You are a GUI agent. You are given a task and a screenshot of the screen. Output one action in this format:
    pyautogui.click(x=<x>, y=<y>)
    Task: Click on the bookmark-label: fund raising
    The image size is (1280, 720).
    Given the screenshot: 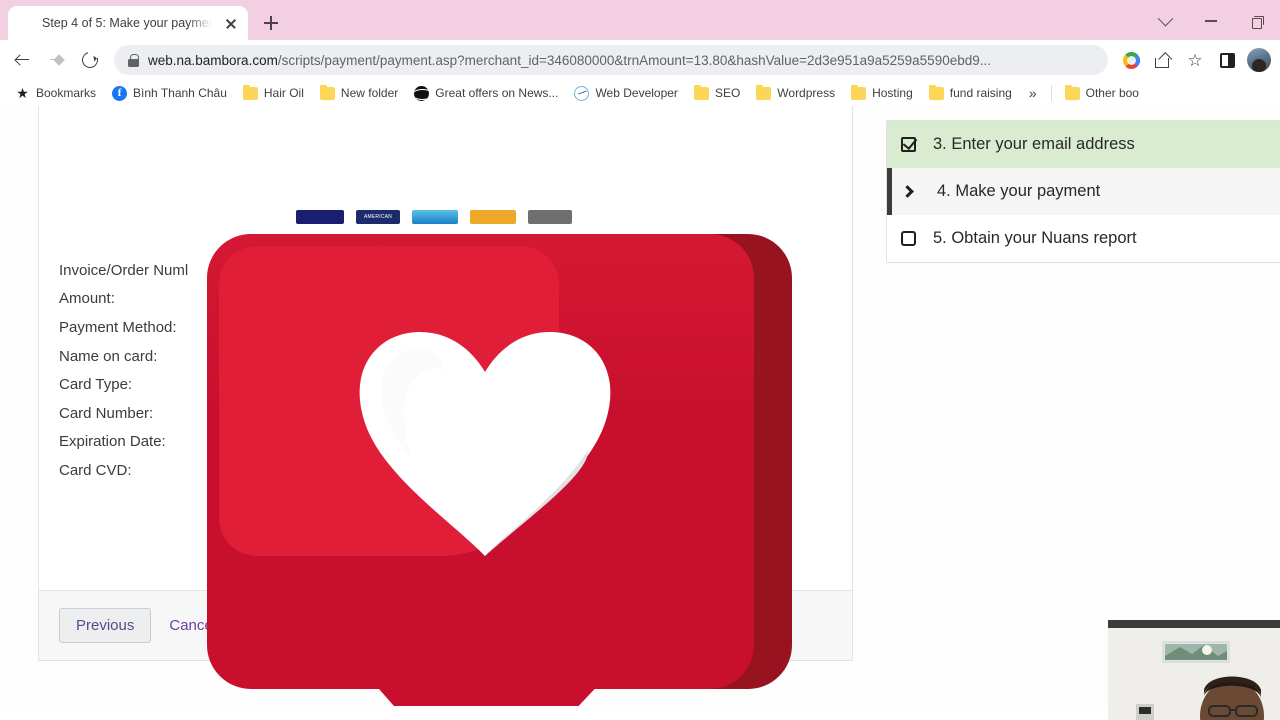 What is the action you would take?
    pyautogui.click(x=980, y=93)
    